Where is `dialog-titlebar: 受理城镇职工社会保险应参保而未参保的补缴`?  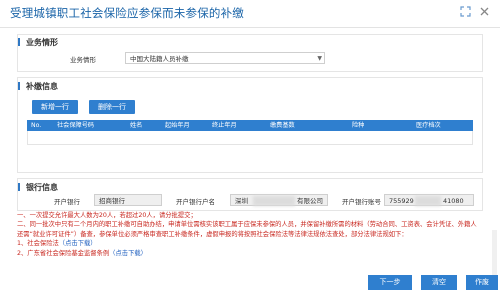 dialog-titlebar: 受理城镇职工社会保险应参保而未参保的补缴 is located at coordinates (250, 14).